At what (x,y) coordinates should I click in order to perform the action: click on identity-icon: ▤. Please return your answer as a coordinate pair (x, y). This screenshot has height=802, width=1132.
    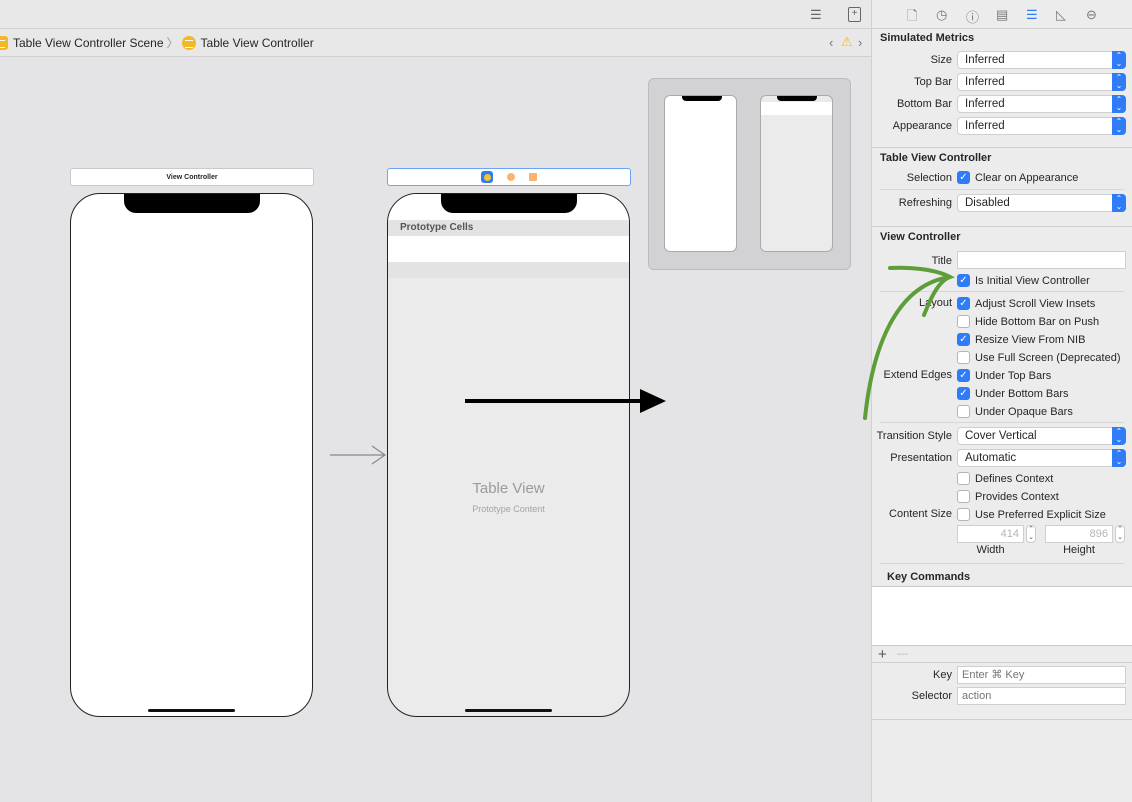
    Looking at the image, I should click on (1002, 15).